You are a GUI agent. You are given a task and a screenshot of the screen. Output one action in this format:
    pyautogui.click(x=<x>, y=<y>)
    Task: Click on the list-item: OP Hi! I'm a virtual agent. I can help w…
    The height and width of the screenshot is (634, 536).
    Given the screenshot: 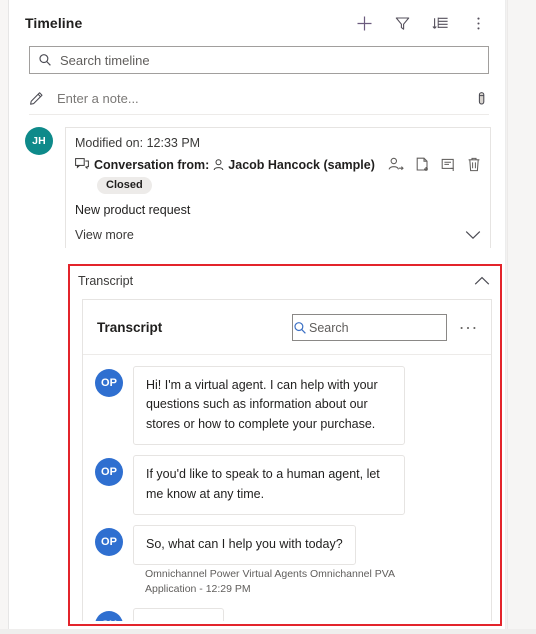 What is the action you would take?
    pyautogui.click(x=287, y=406)
    